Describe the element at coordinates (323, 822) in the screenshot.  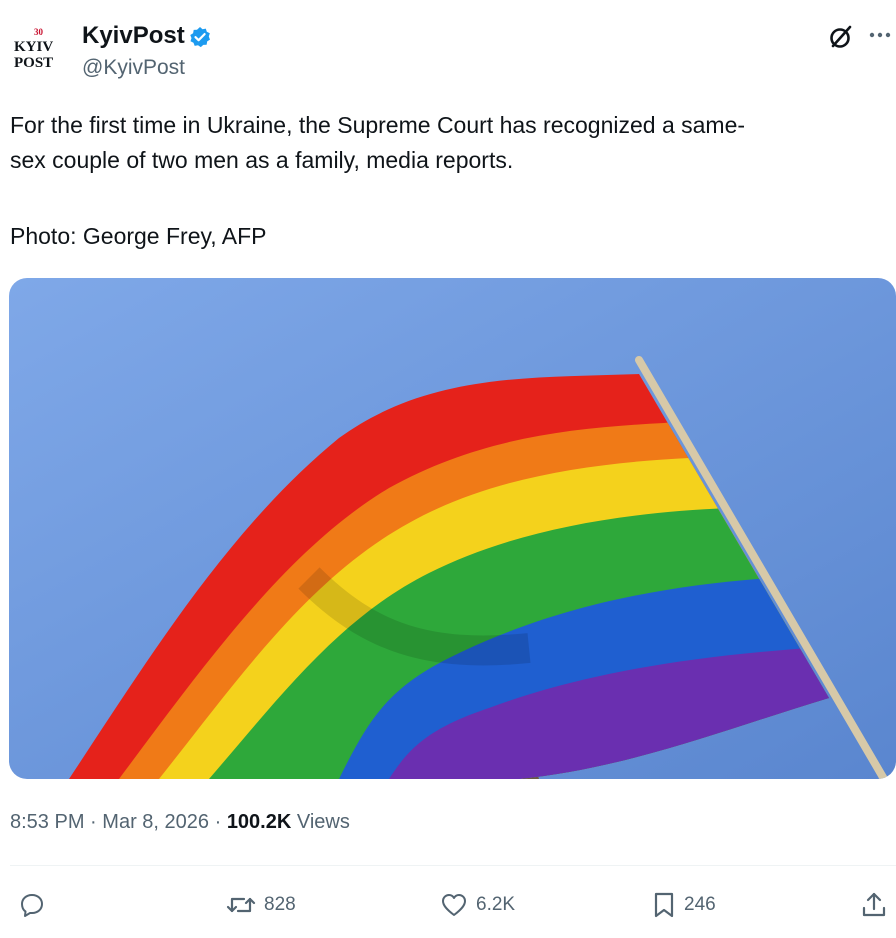
I see `views-label: Views` at that location.